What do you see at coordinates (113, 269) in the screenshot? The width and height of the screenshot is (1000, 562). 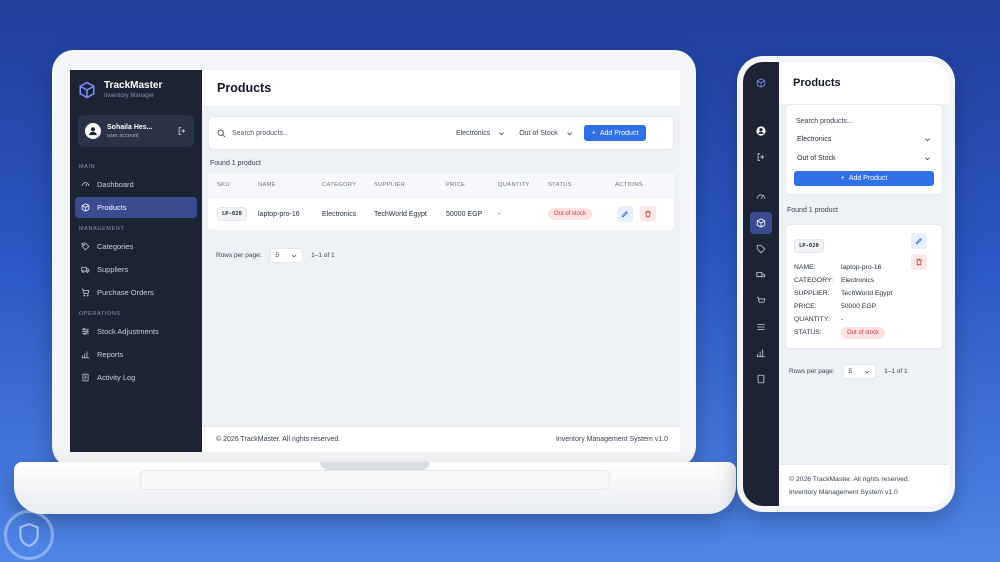 I see `sidebar-item-label: Suppliers` at bounding box center [113, 269].